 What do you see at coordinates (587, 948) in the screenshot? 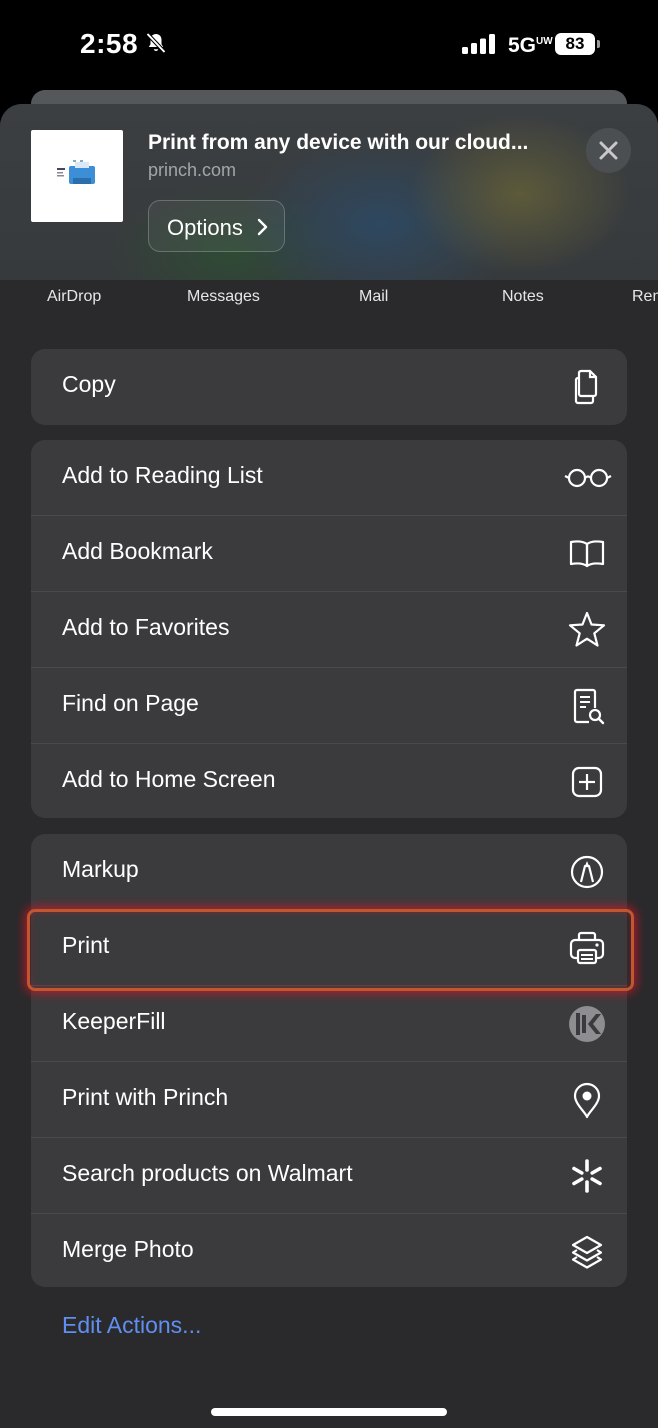
I see `printer-icon` at bounding box center [587, 948].